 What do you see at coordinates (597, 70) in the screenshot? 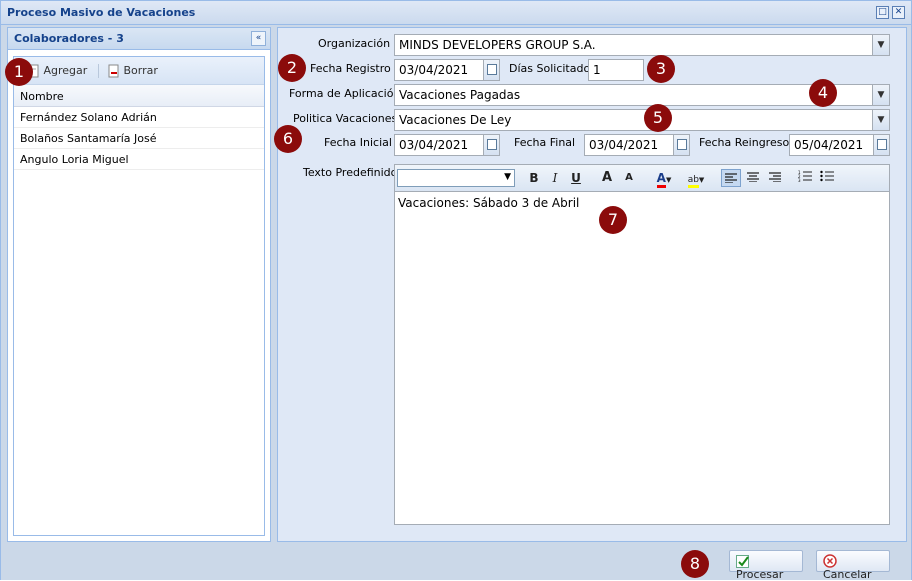
I see `dias-solicitados-value: 1` at bounding box center [597, 70].